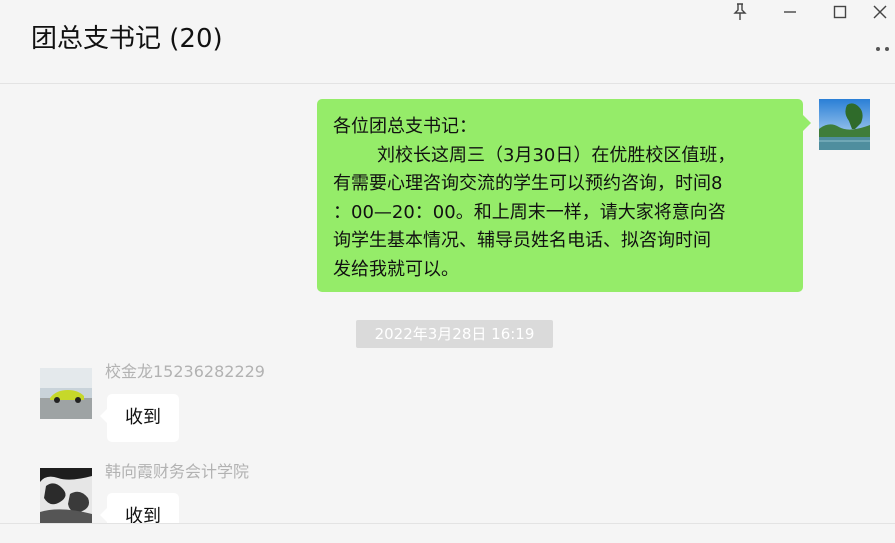 This screenshot has width=895, height=543. I want to click on message-line: 刘校长这周三（3月30日）在优胜校区值班，, so click(556, 155).